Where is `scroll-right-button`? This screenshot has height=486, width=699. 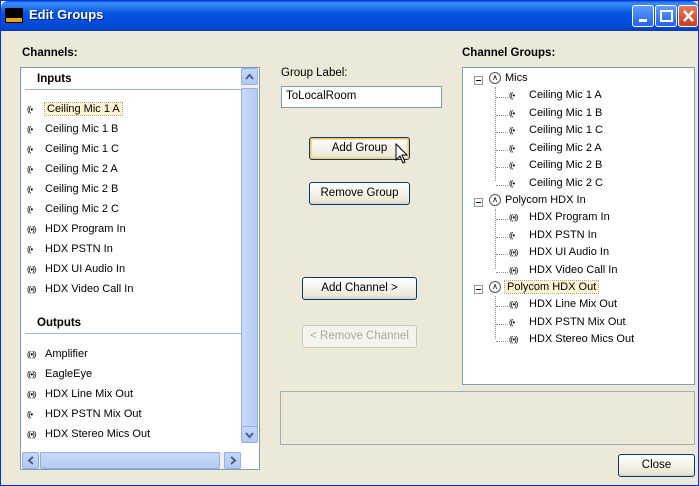 scroll-right-button is located at coordinates (232, 460).